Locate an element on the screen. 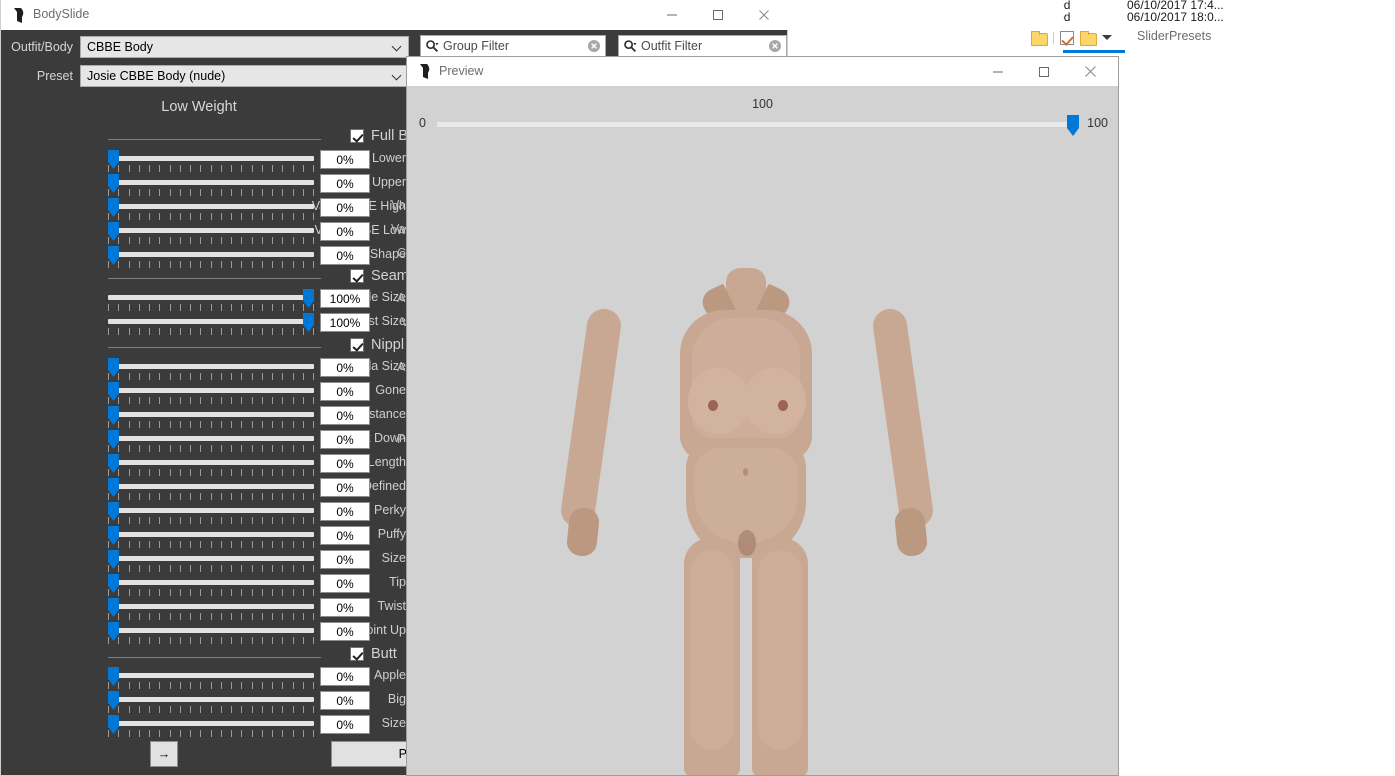  group-checkbox-1: Seam is located at coordinates (379, 276).